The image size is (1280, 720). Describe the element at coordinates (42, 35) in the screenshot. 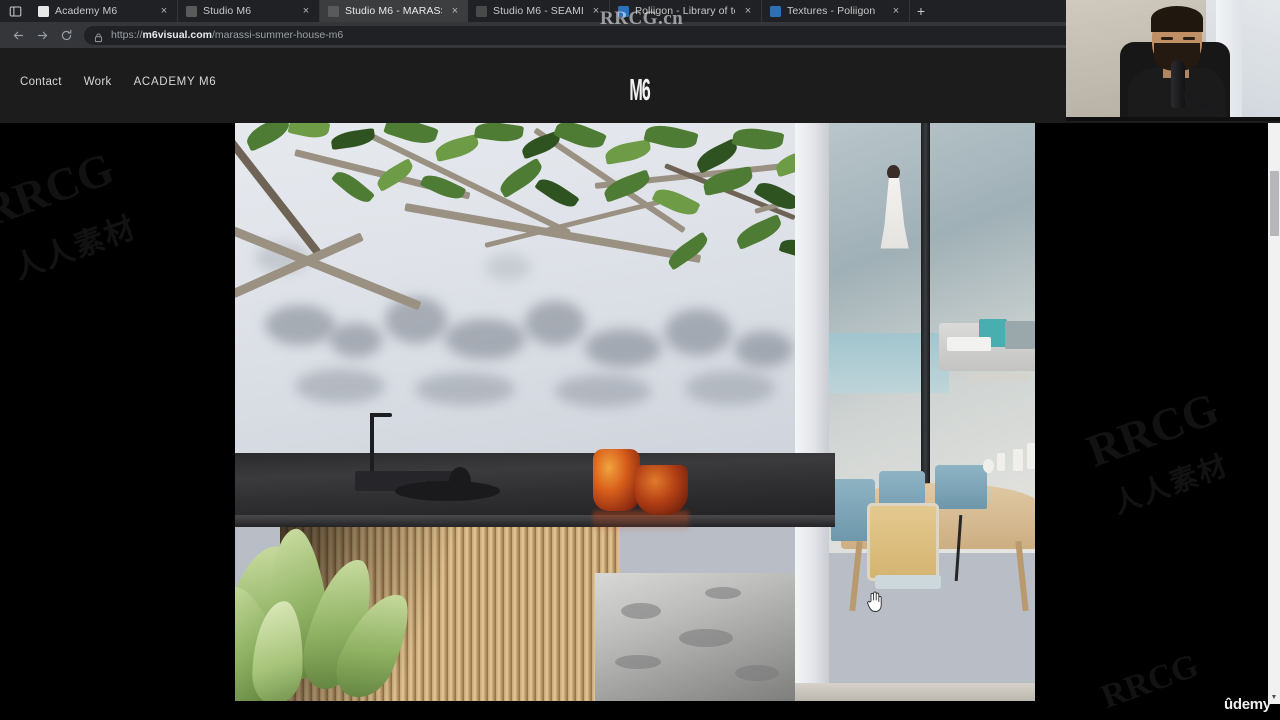

I see `forward-arrow-icon` at that location.